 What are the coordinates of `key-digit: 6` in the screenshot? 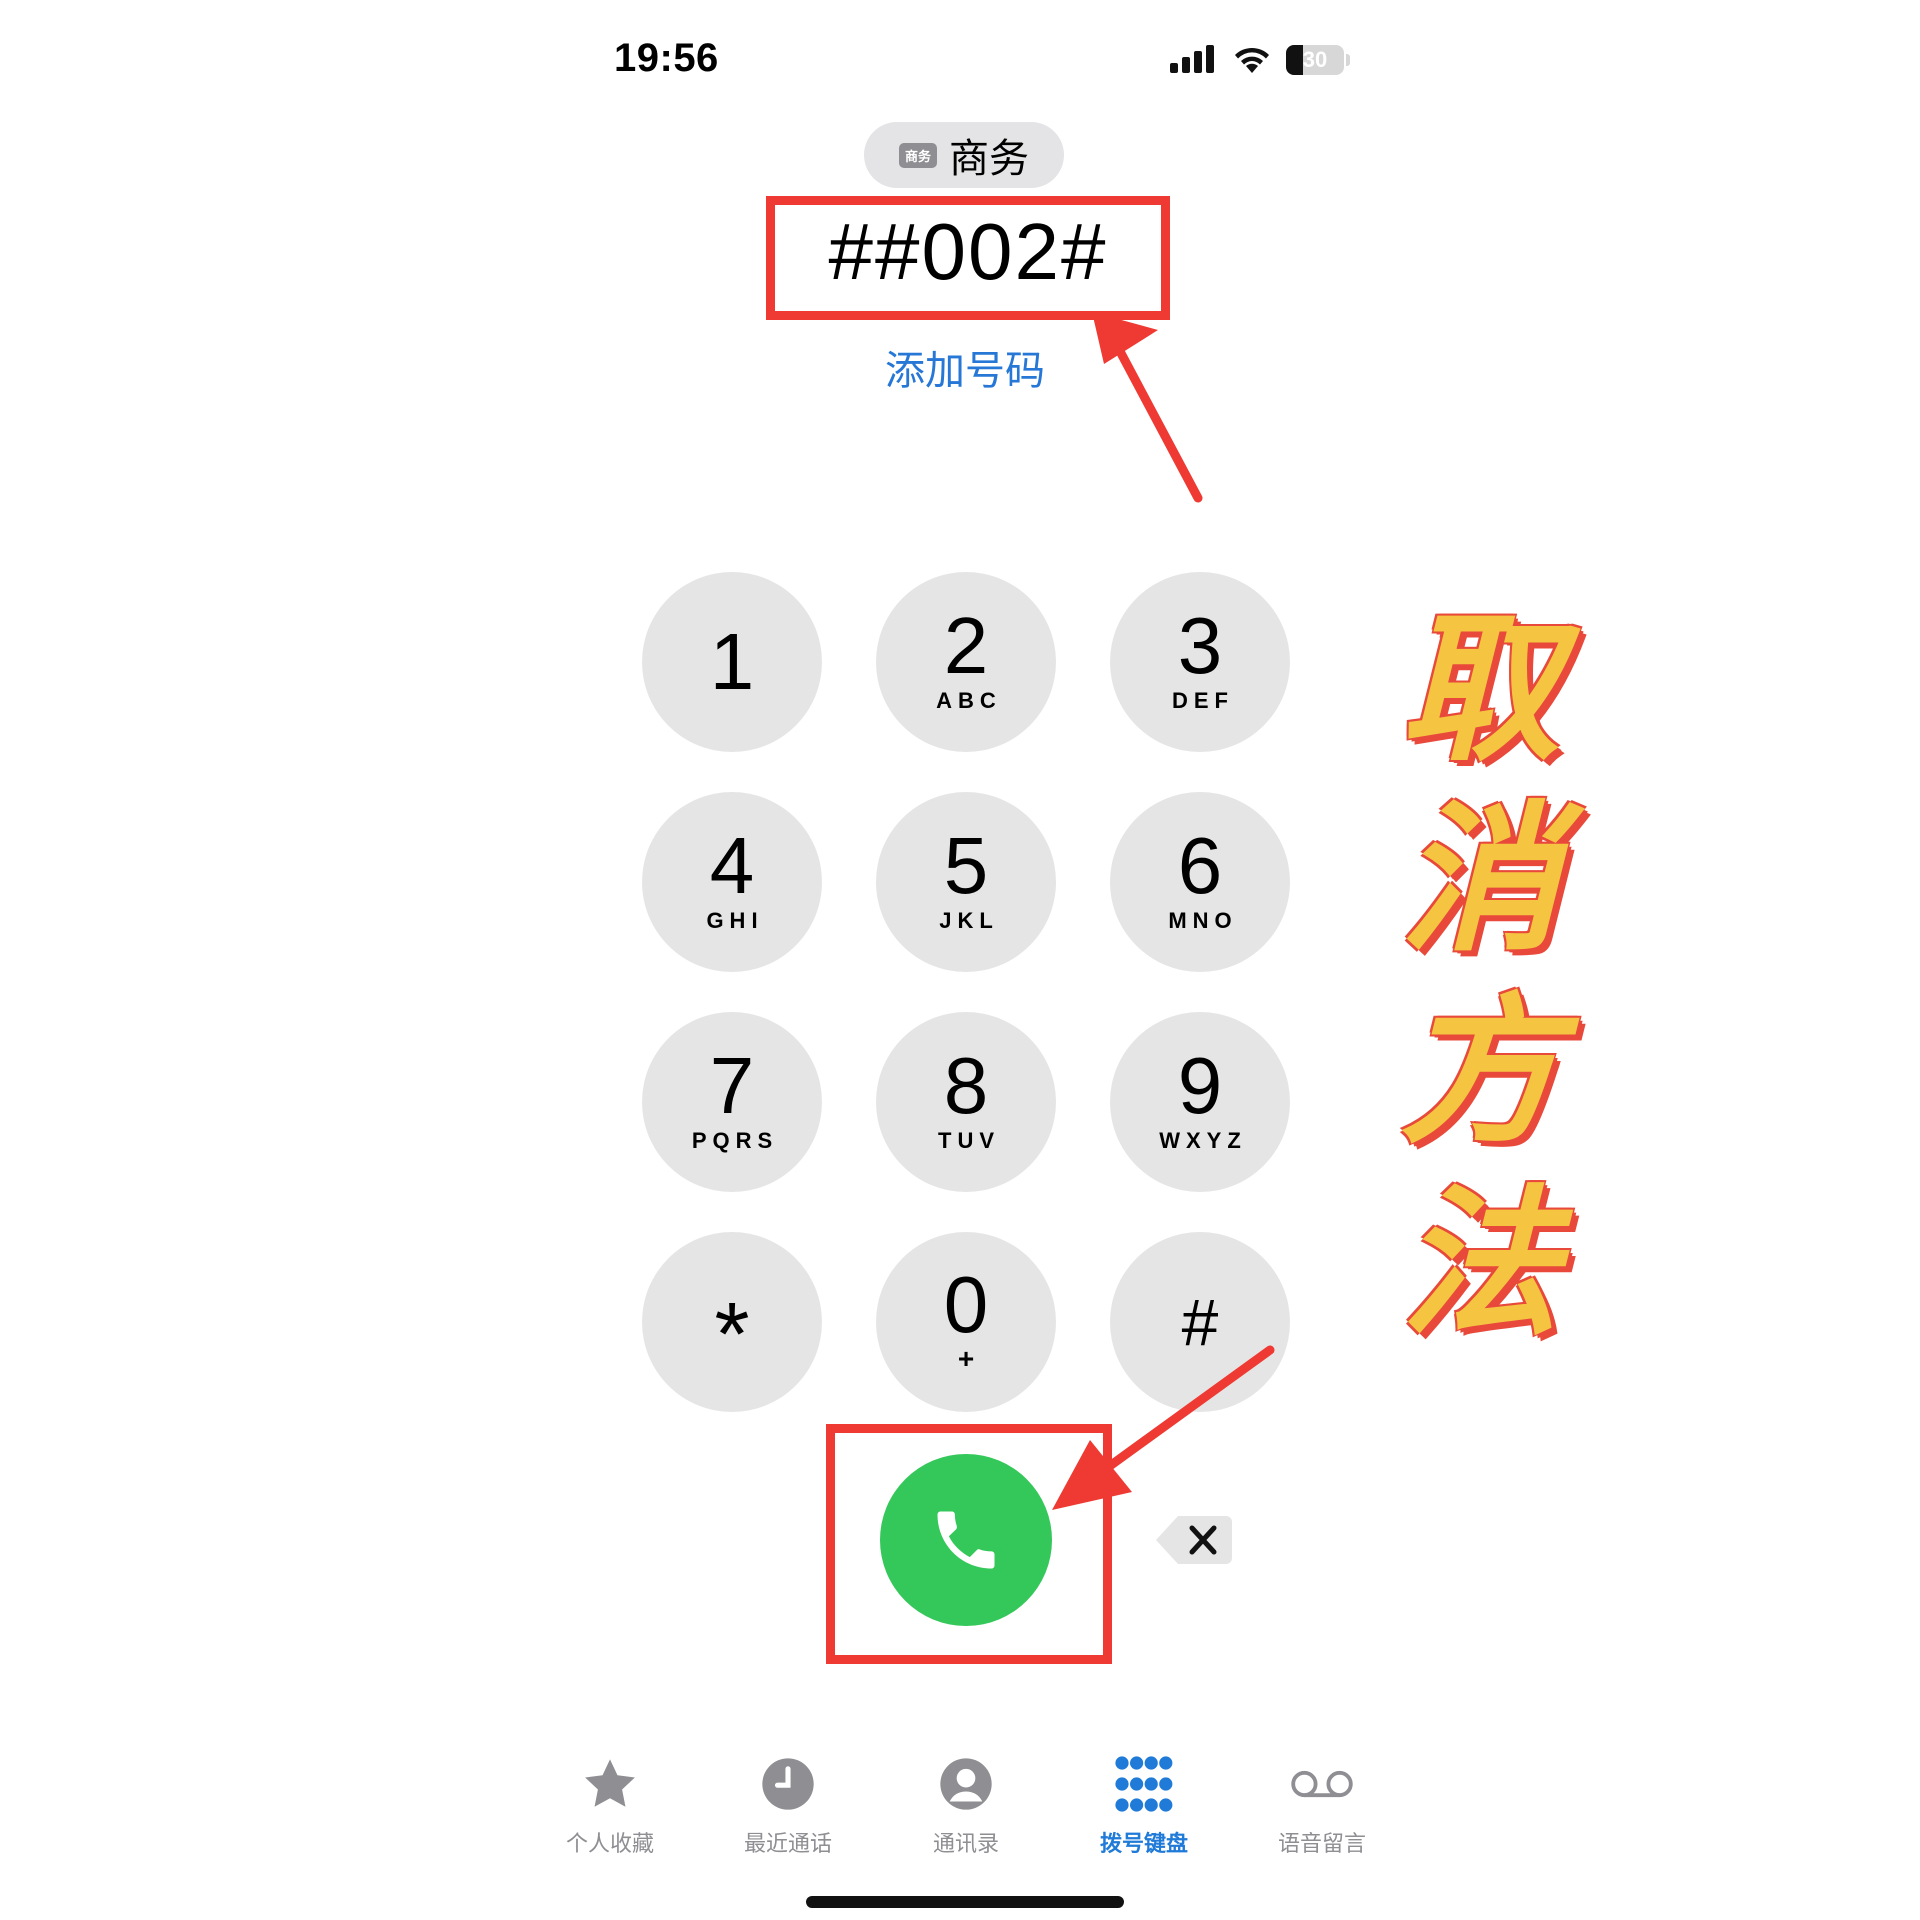 It's located at (1200, 865).